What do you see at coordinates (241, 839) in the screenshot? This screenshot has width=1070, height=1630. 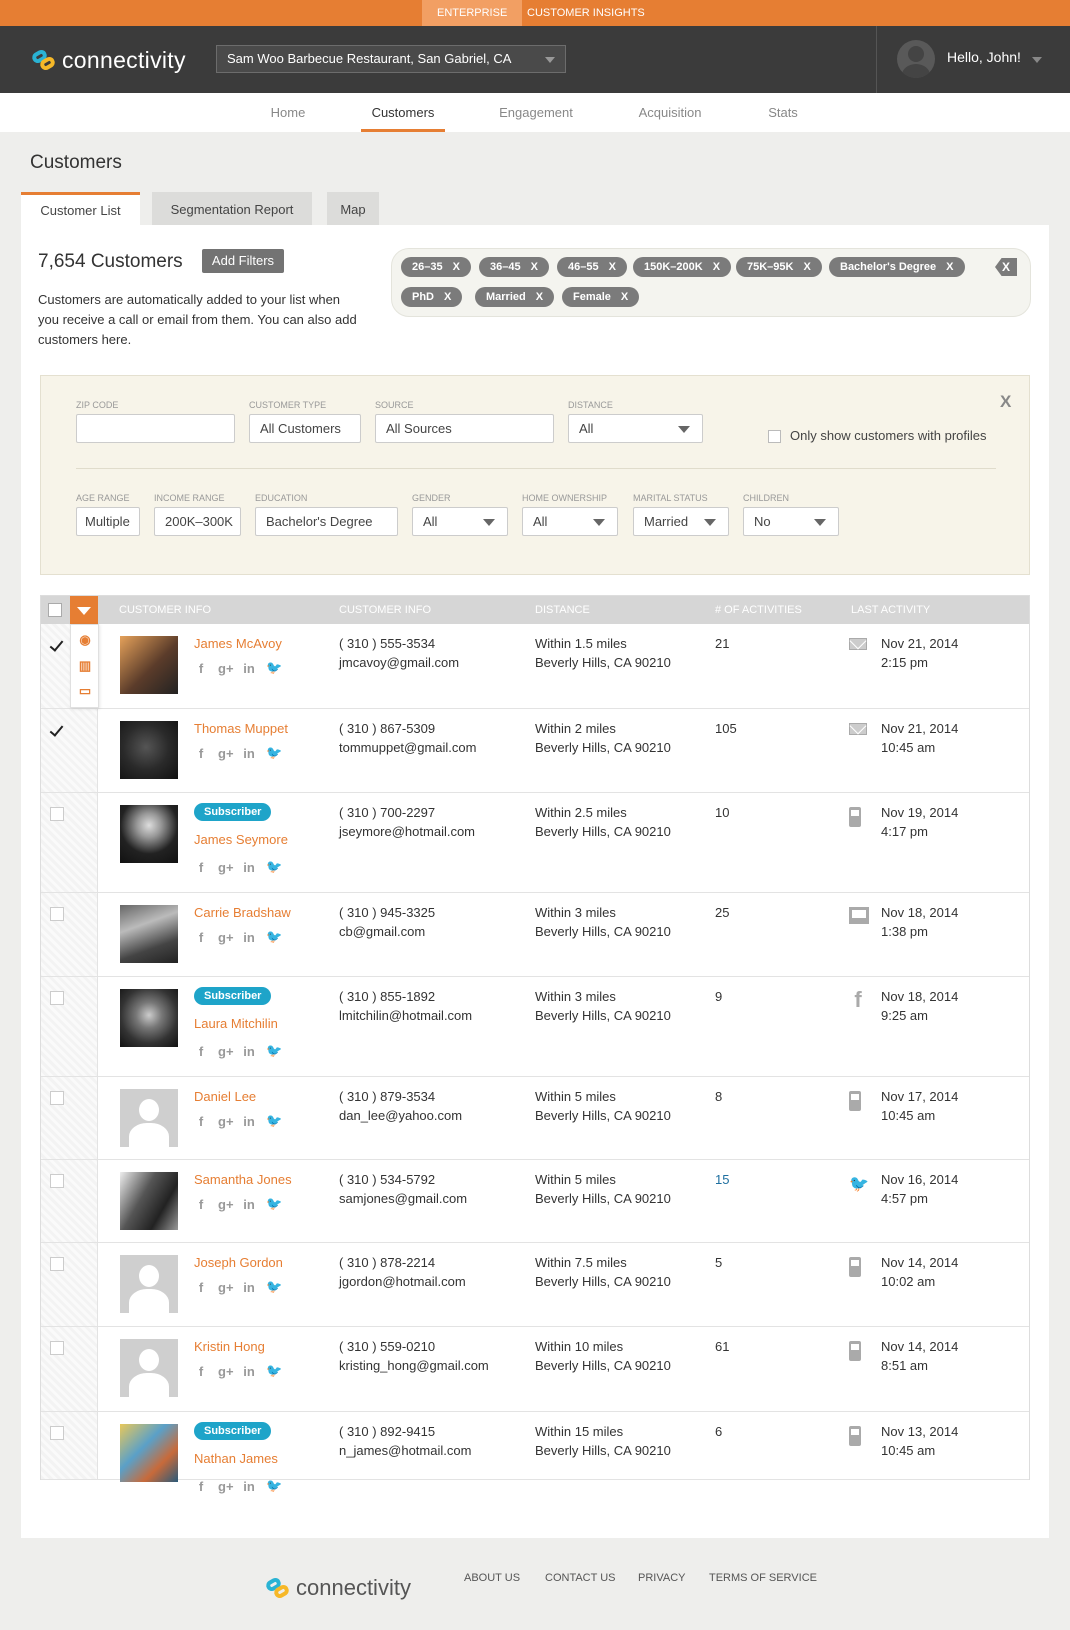 I see `customer-name: James Seymore` at bounding box center [241, 839].